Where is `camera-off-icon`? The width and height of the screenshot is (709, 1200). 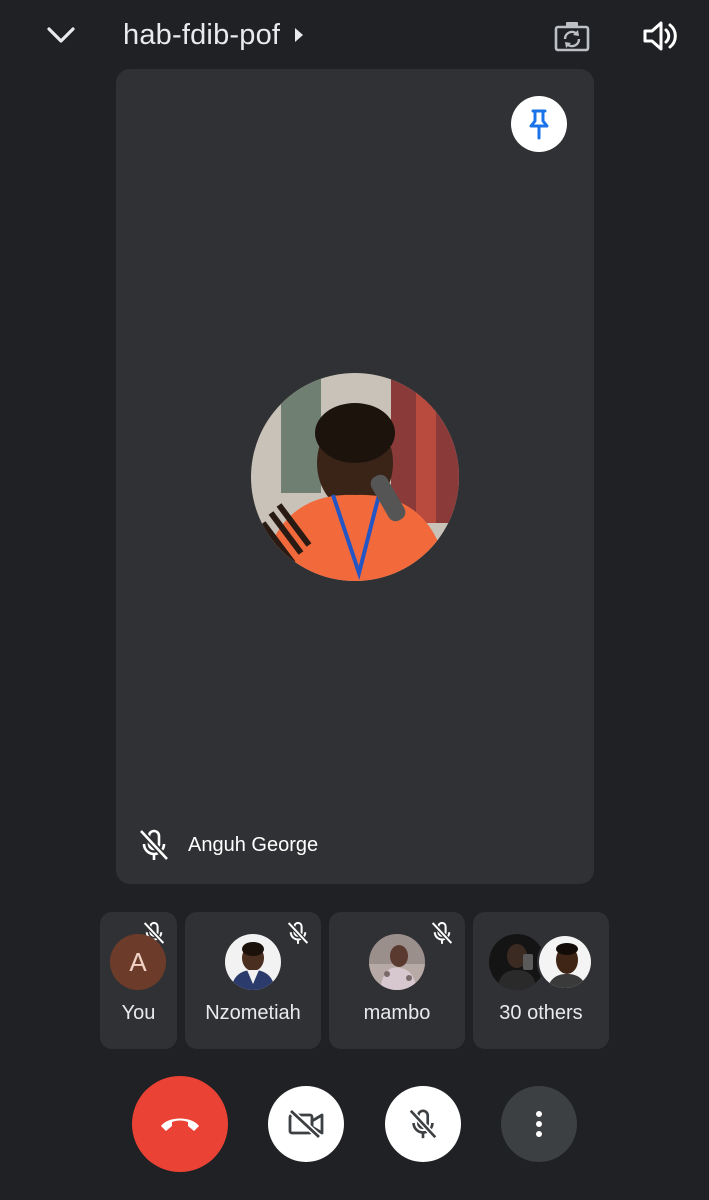
camera-off-icon is located at coordinates (306, 1124).